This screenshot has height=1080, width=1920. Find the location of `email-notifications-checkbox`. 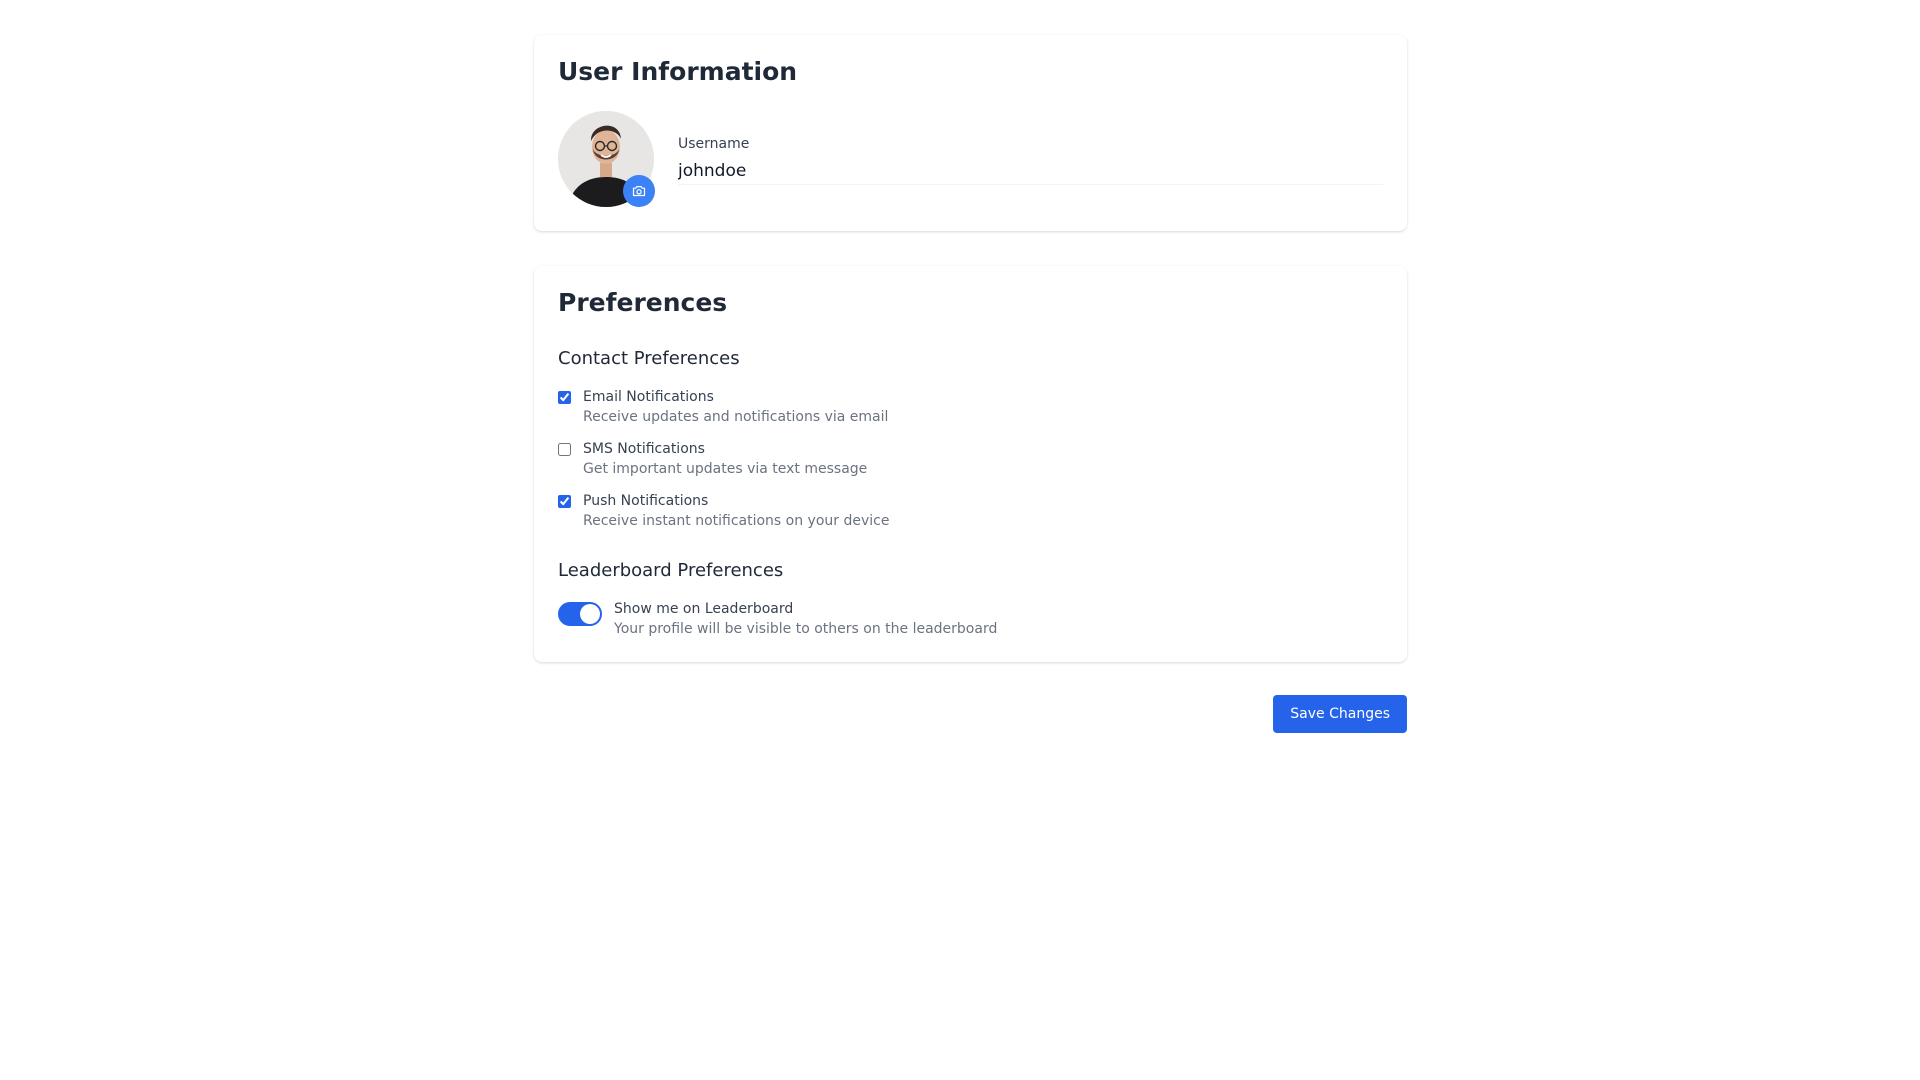

email-notifications-checkbox is located at coordinates (564, 397).